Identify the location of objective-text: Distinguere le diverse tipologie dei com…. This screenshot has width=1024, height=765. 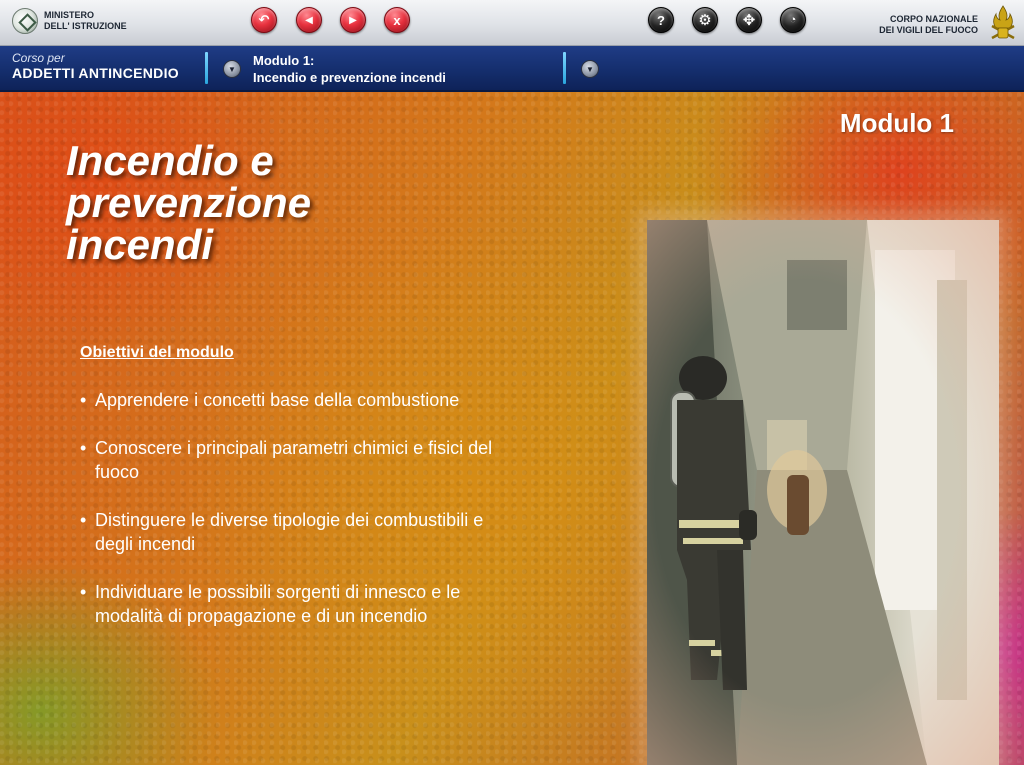
(289, 532).